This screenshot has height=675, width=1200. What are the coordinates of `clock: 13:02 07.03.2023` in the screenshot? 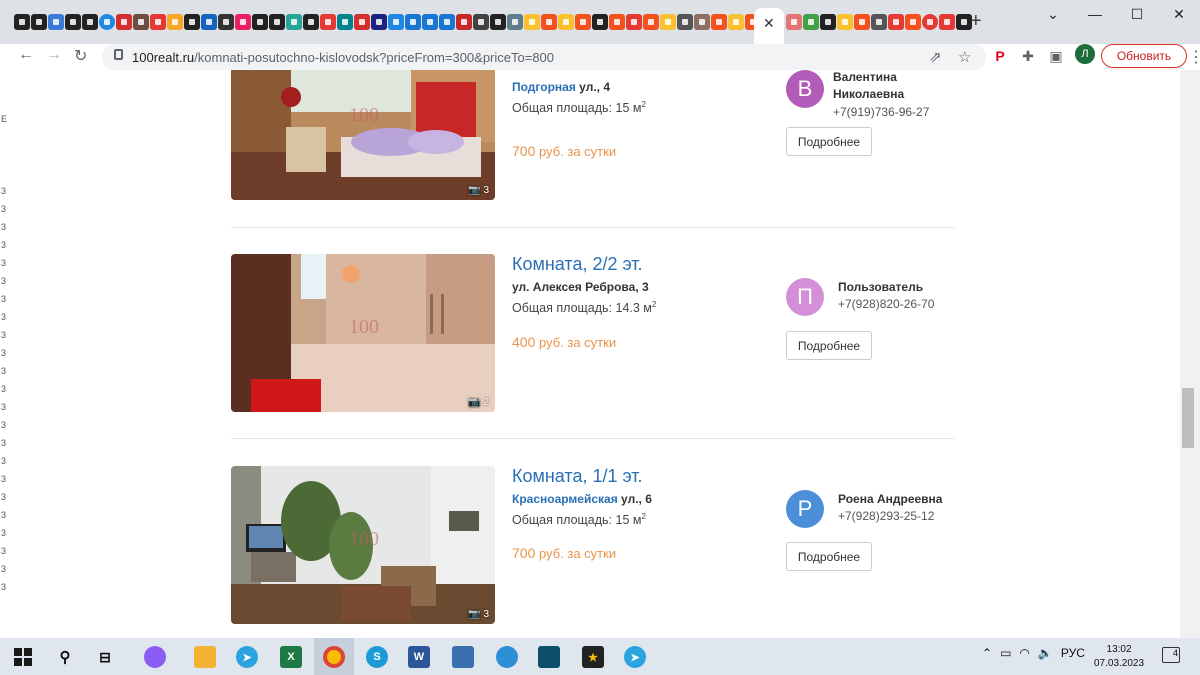 It's located at (1119, 657).